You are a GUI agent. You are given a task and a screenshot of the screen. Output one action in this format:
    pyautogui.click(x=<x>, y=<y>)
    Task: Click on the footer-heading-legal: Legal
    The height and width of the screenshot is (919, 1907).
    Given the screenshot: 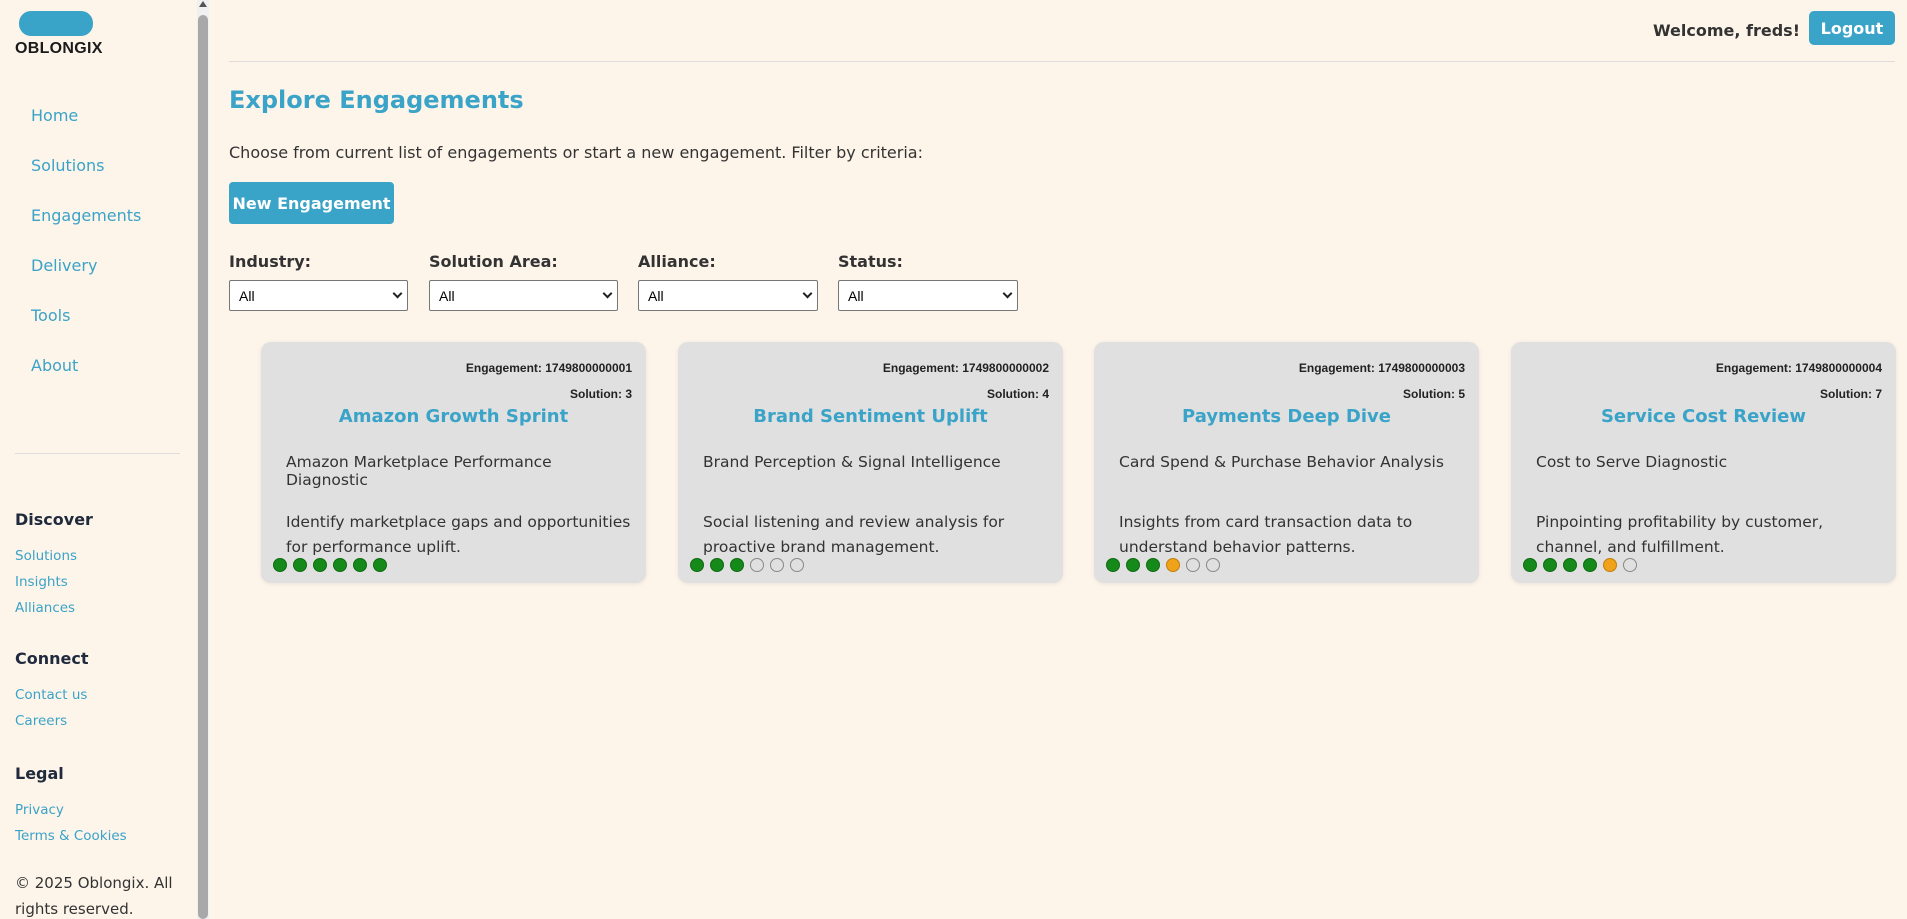 What is the action you would take?
    pyautogui.click(x=39, y=773)
    